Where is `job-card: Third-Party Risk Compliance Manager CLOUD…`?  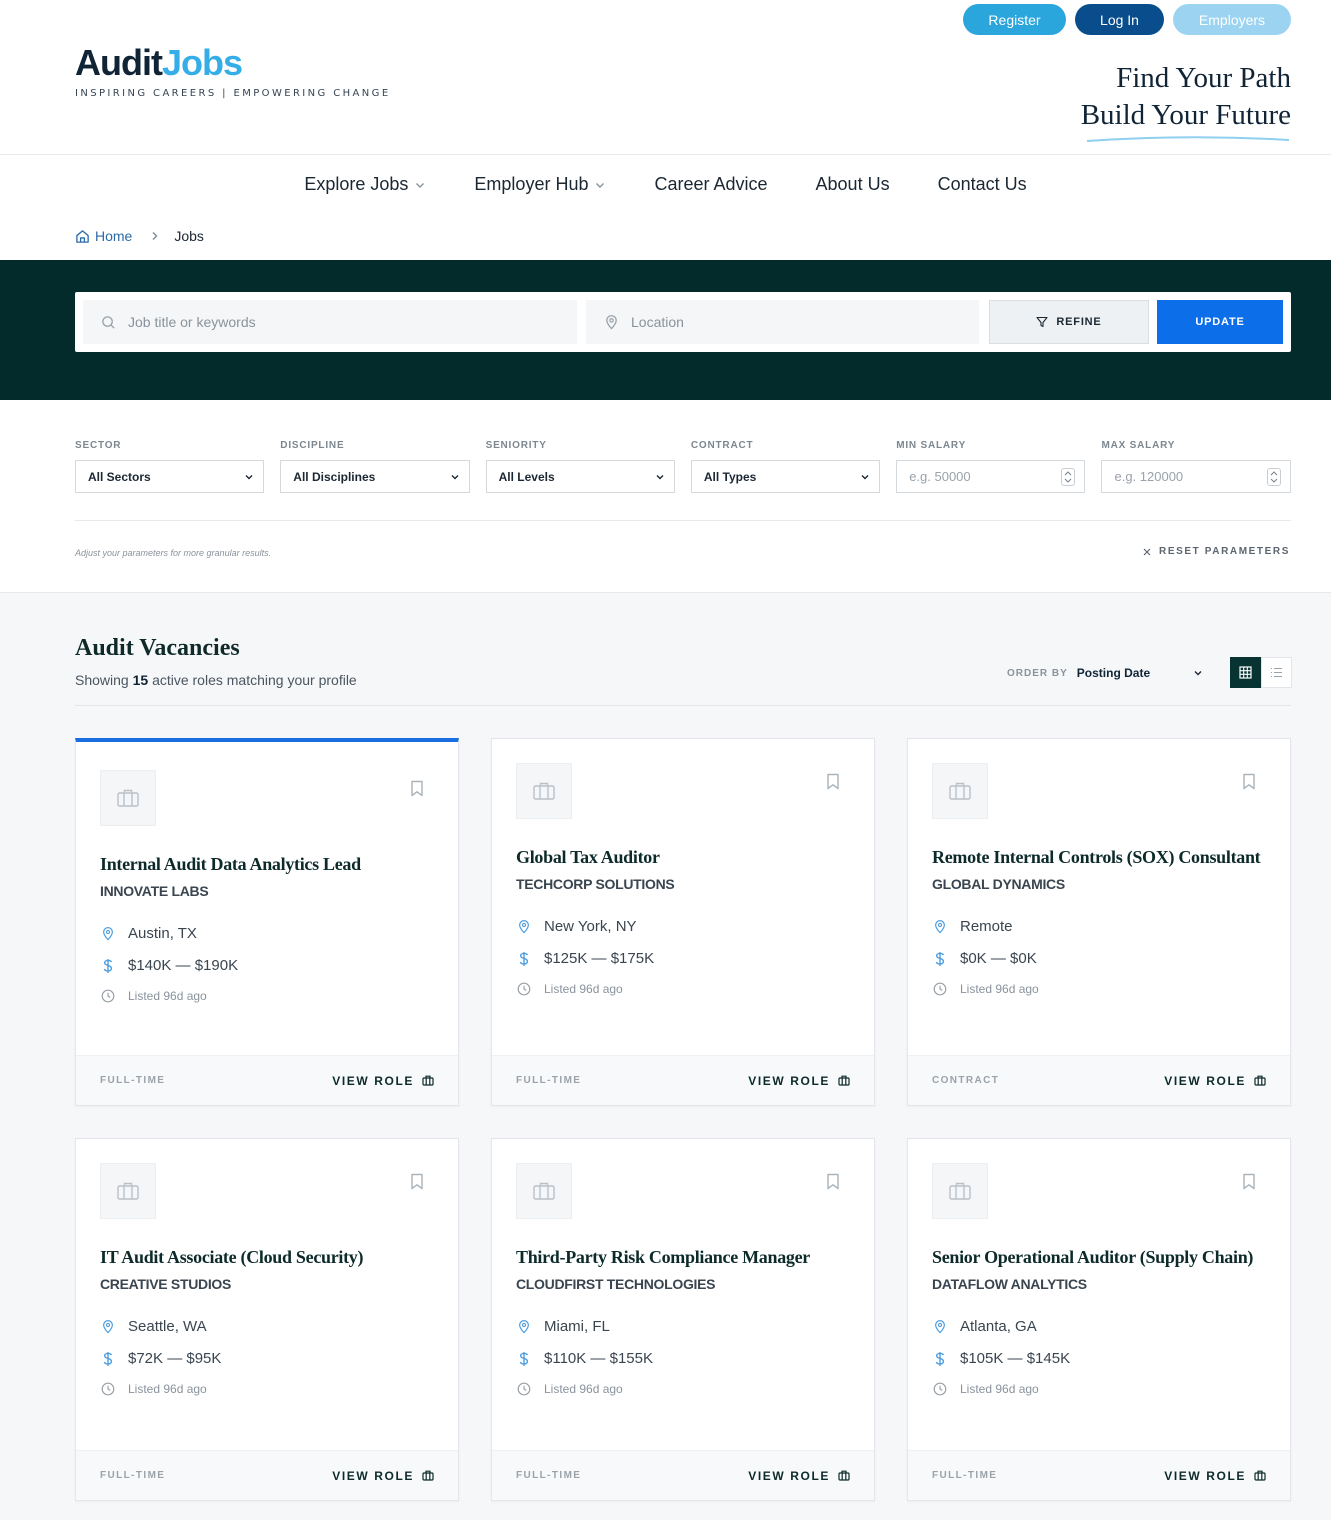 job-card: Third-Party Risk Compliance Manager CLOUD… is located at coordinates (683, 1319).